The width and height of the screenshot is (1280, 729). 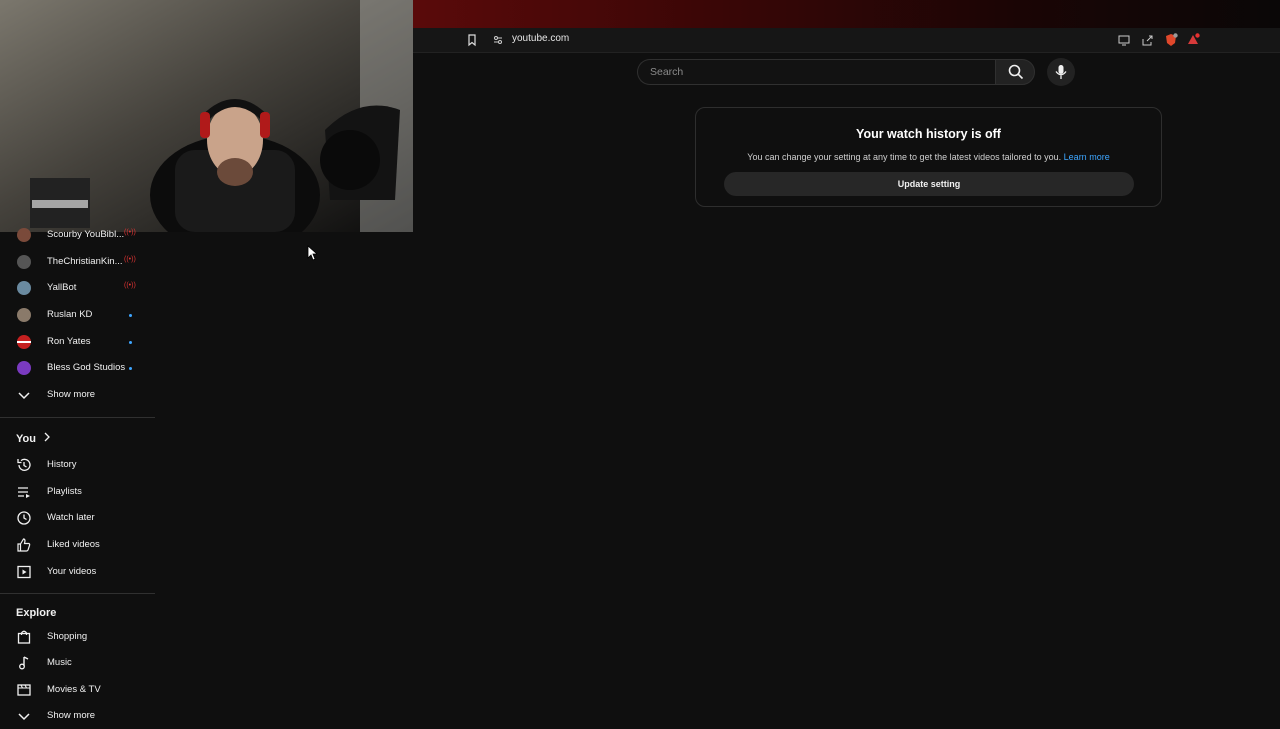 What do you see at coordinates (312, 253) in the screenshot?
I see `mouse-cursor-icon` at bounding box center [312, 253].